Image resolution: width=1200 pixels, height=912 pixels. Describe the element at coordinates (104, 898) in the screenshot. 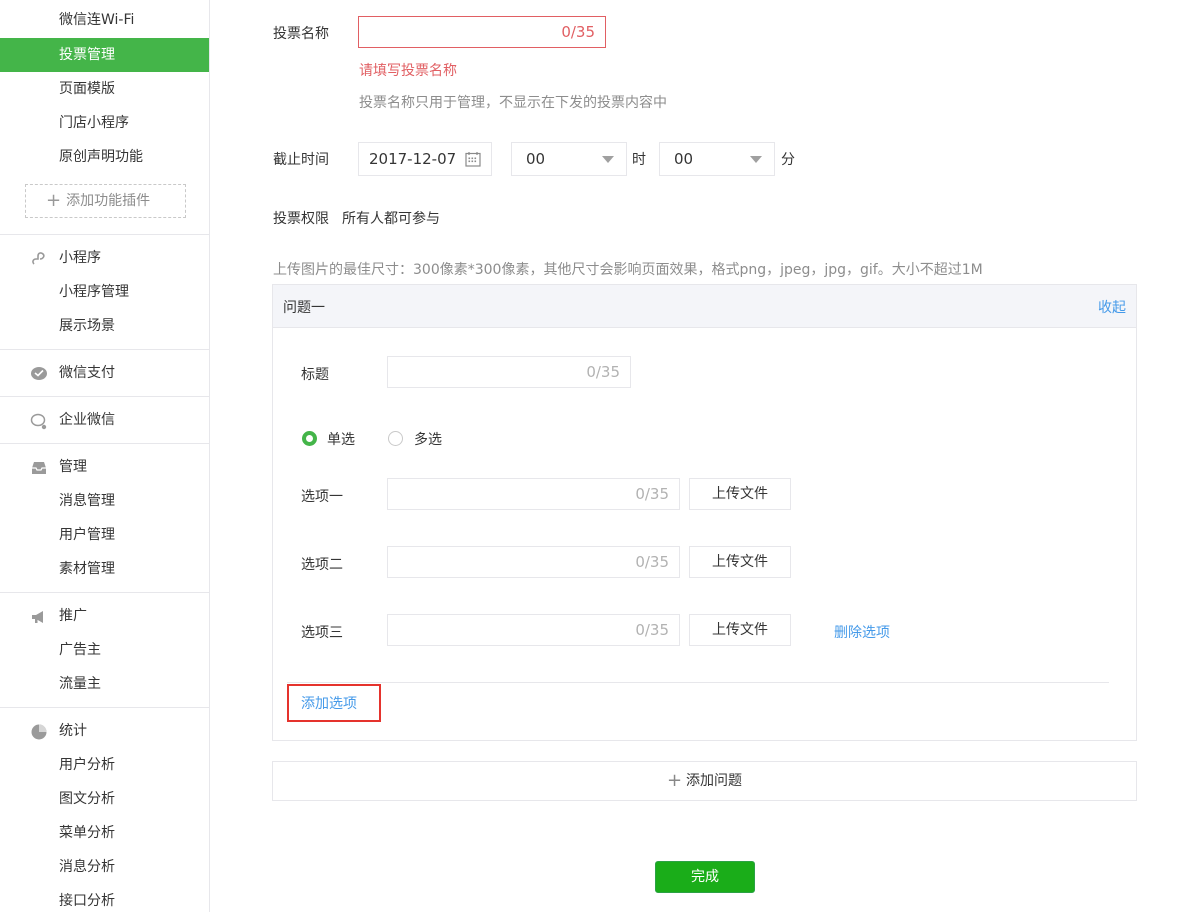

I see `sidebar-item-api-analysis: 接口分析` at that location.